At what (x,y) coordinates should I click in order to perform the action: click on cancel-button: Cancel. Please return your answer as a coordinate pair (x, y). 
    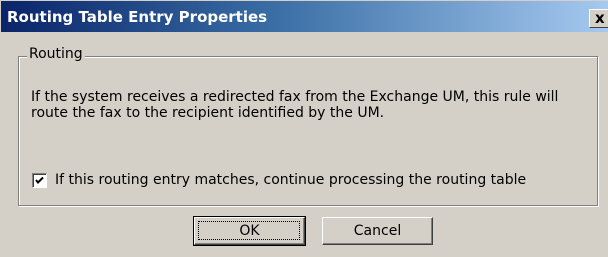
    Looking at the image, I should click on (377, 231).